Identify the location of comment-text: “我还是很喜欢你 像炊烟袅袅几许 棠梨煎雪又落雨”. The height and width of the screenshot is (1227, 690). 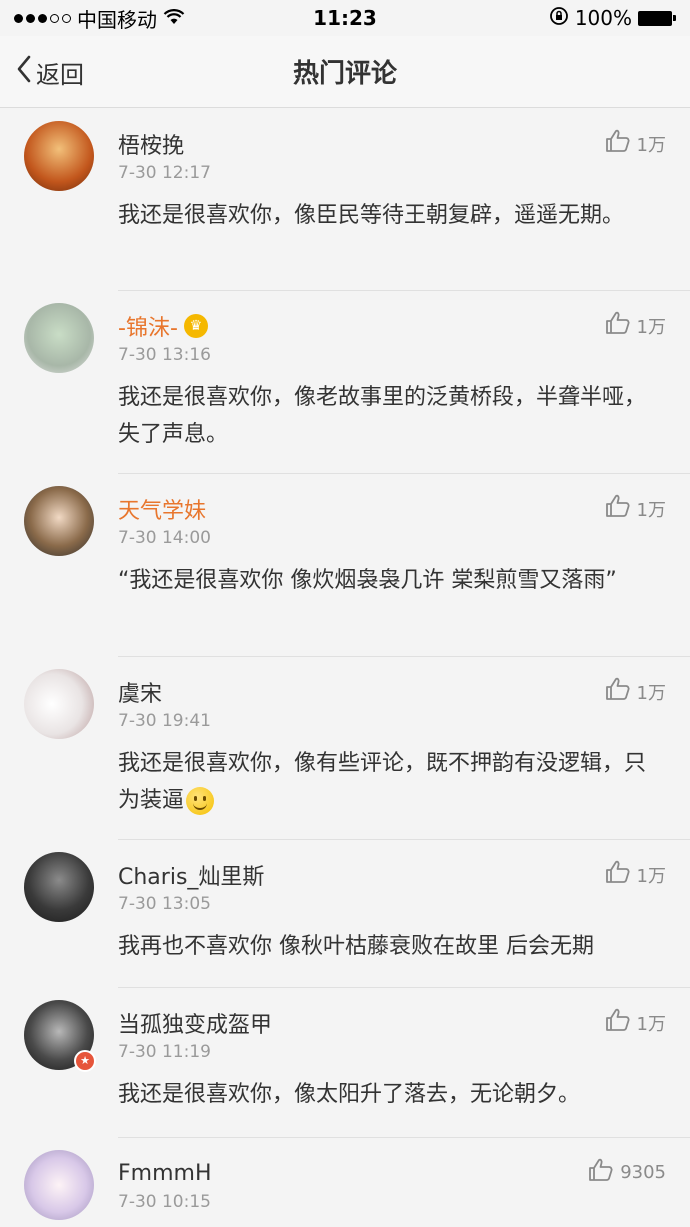
(367, 580).